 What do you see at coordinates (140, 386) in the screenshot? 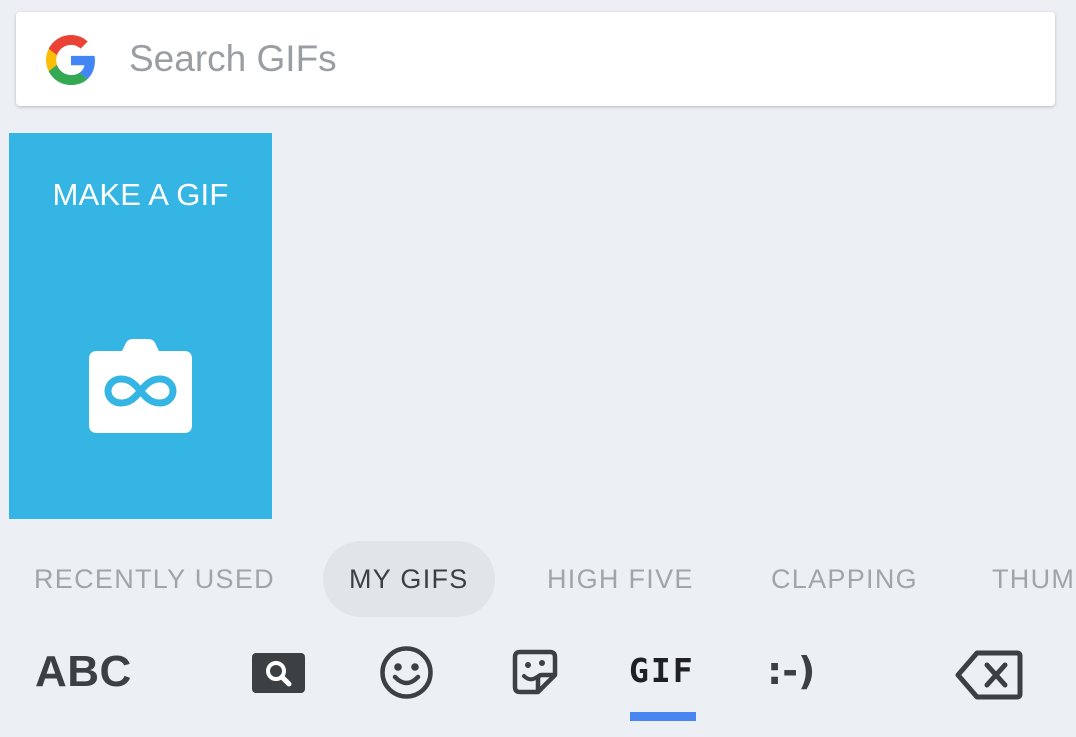
I see `camera-infinity-icon` at bounding box center [140, 386].